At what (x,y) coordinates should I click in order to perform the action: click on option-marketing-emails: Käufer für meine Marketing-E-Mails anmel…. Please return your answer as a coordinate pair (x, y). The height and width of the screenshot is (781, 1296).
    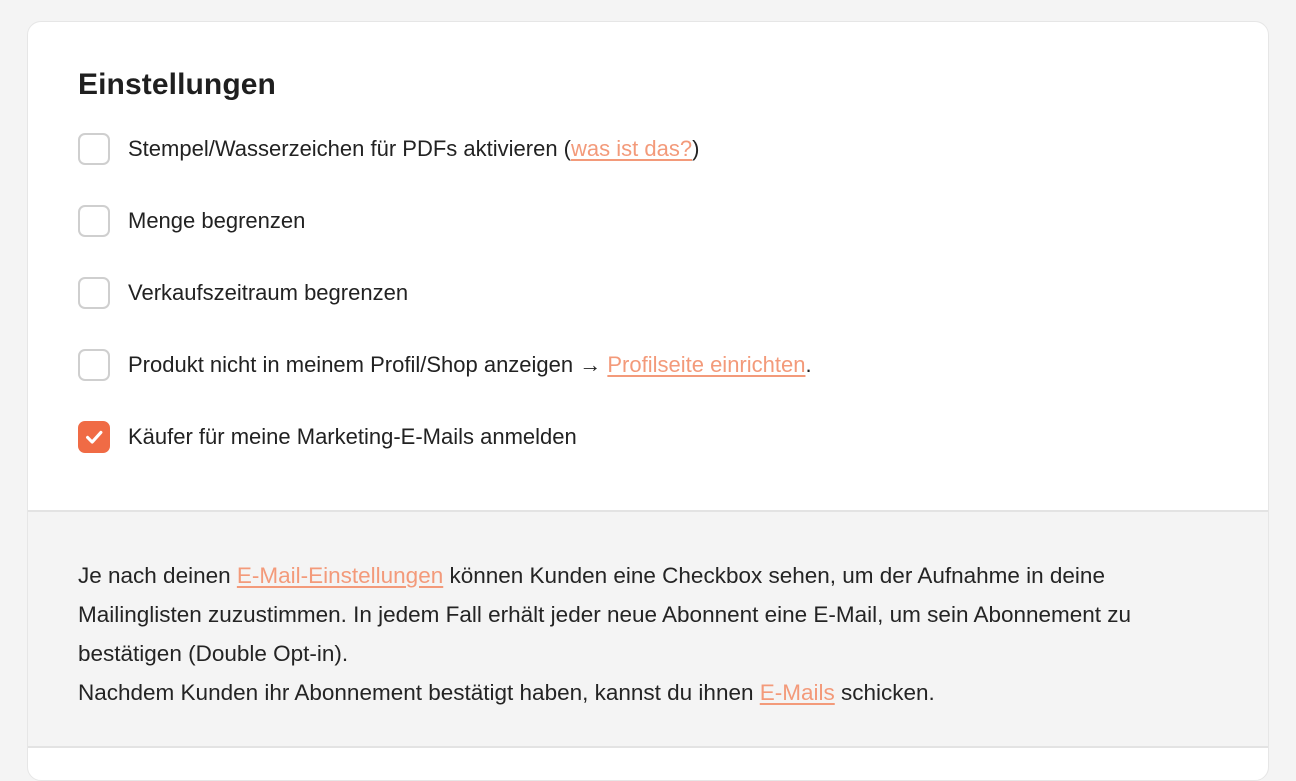
    Looking at the image, I should click on (648, 437).